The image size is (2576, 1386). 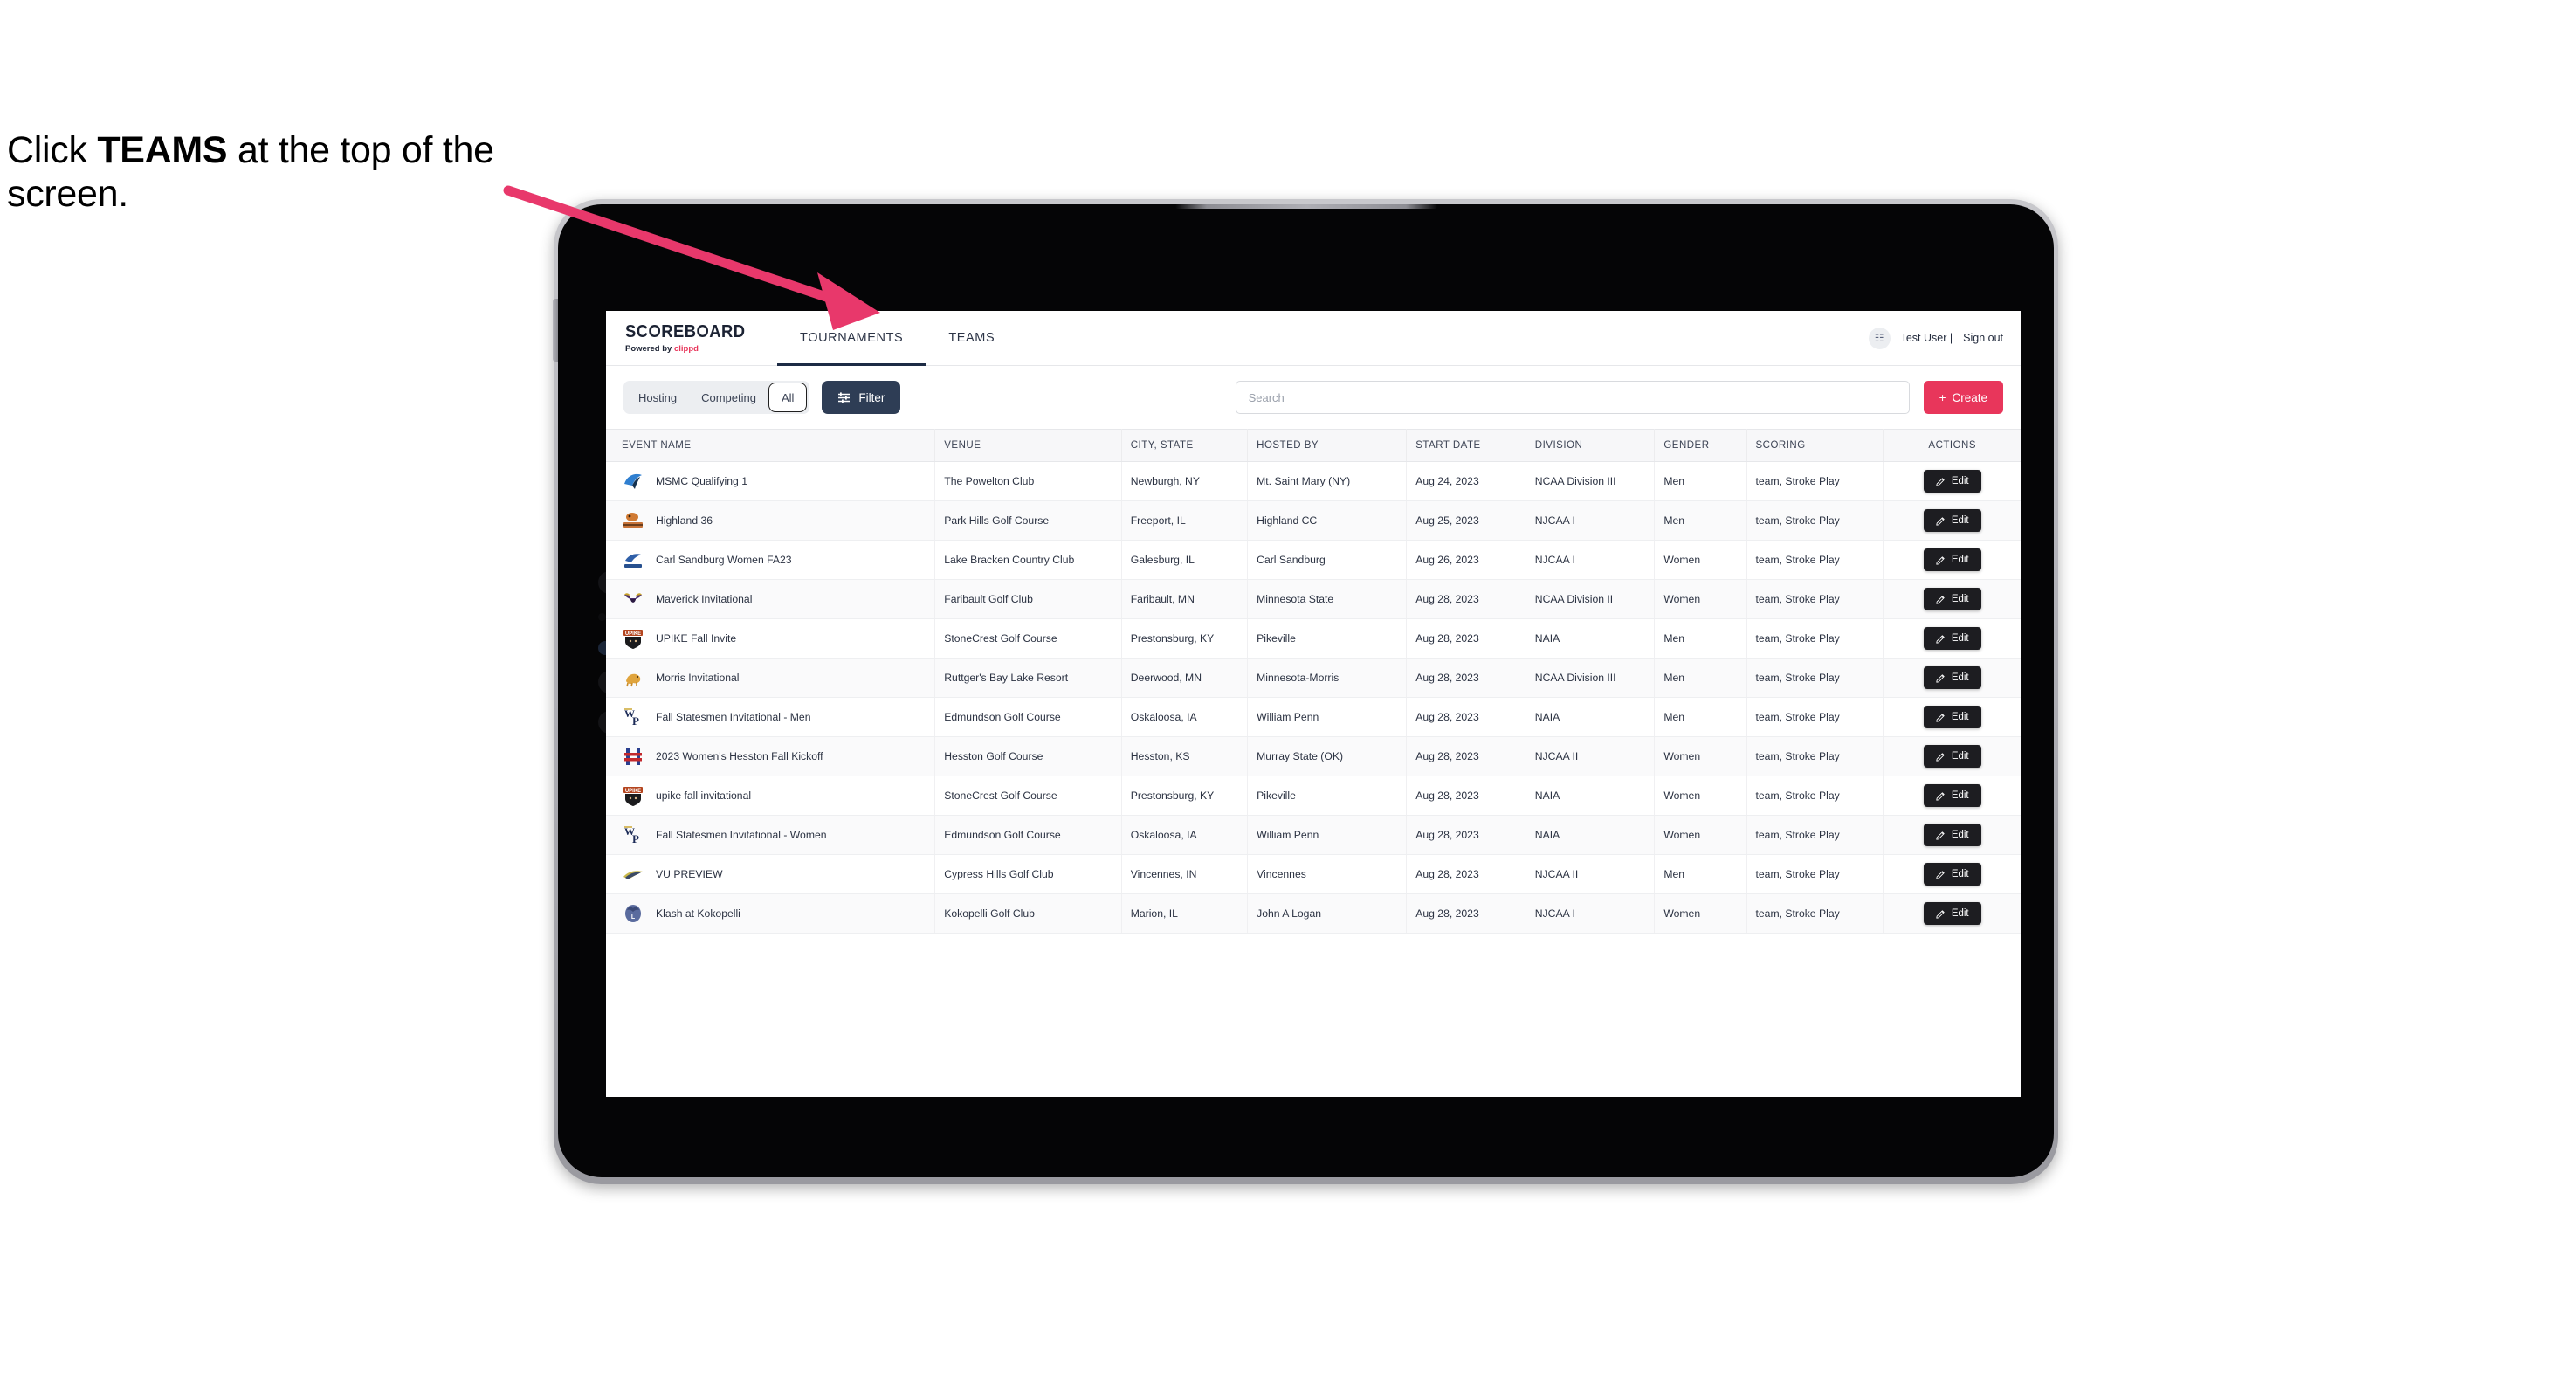 What do you see at coordinates (1185, 756) in the screenshot?
I see `cell-city-state: Hesston, KS` at bounding box center [1185, 756].